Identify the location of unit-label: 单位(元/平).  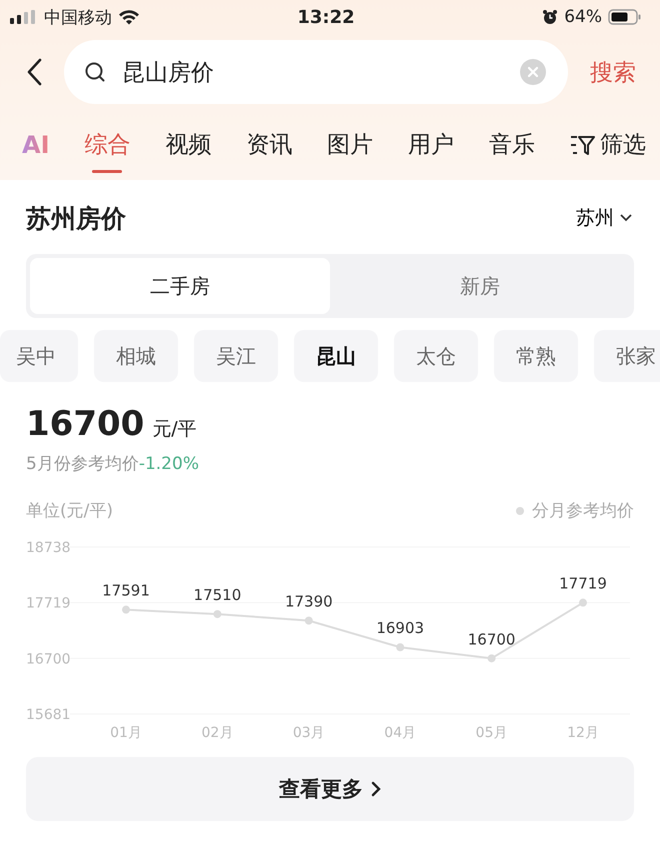
(69, 511).